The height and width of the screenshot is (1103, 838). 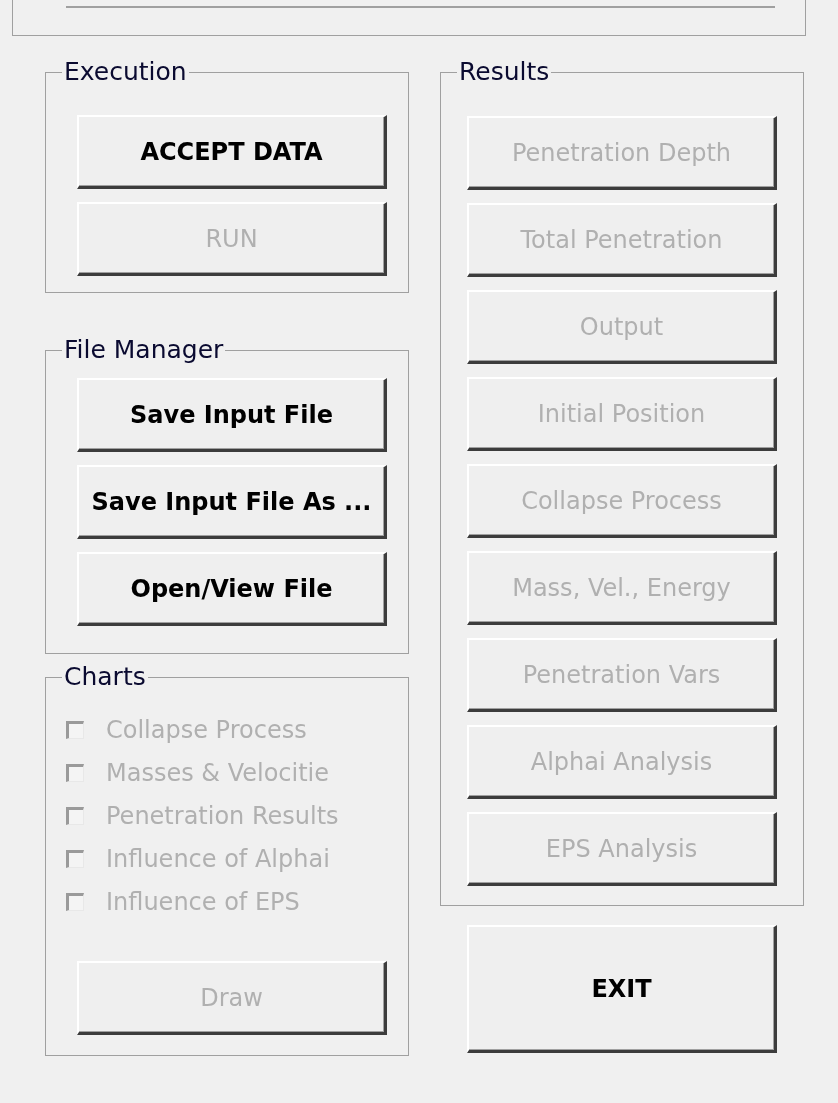 What do you see at coordinates (232, 152) in the screenshot?
I see `action-button: ACCEPT DATA` at bounding box center [232, 152].